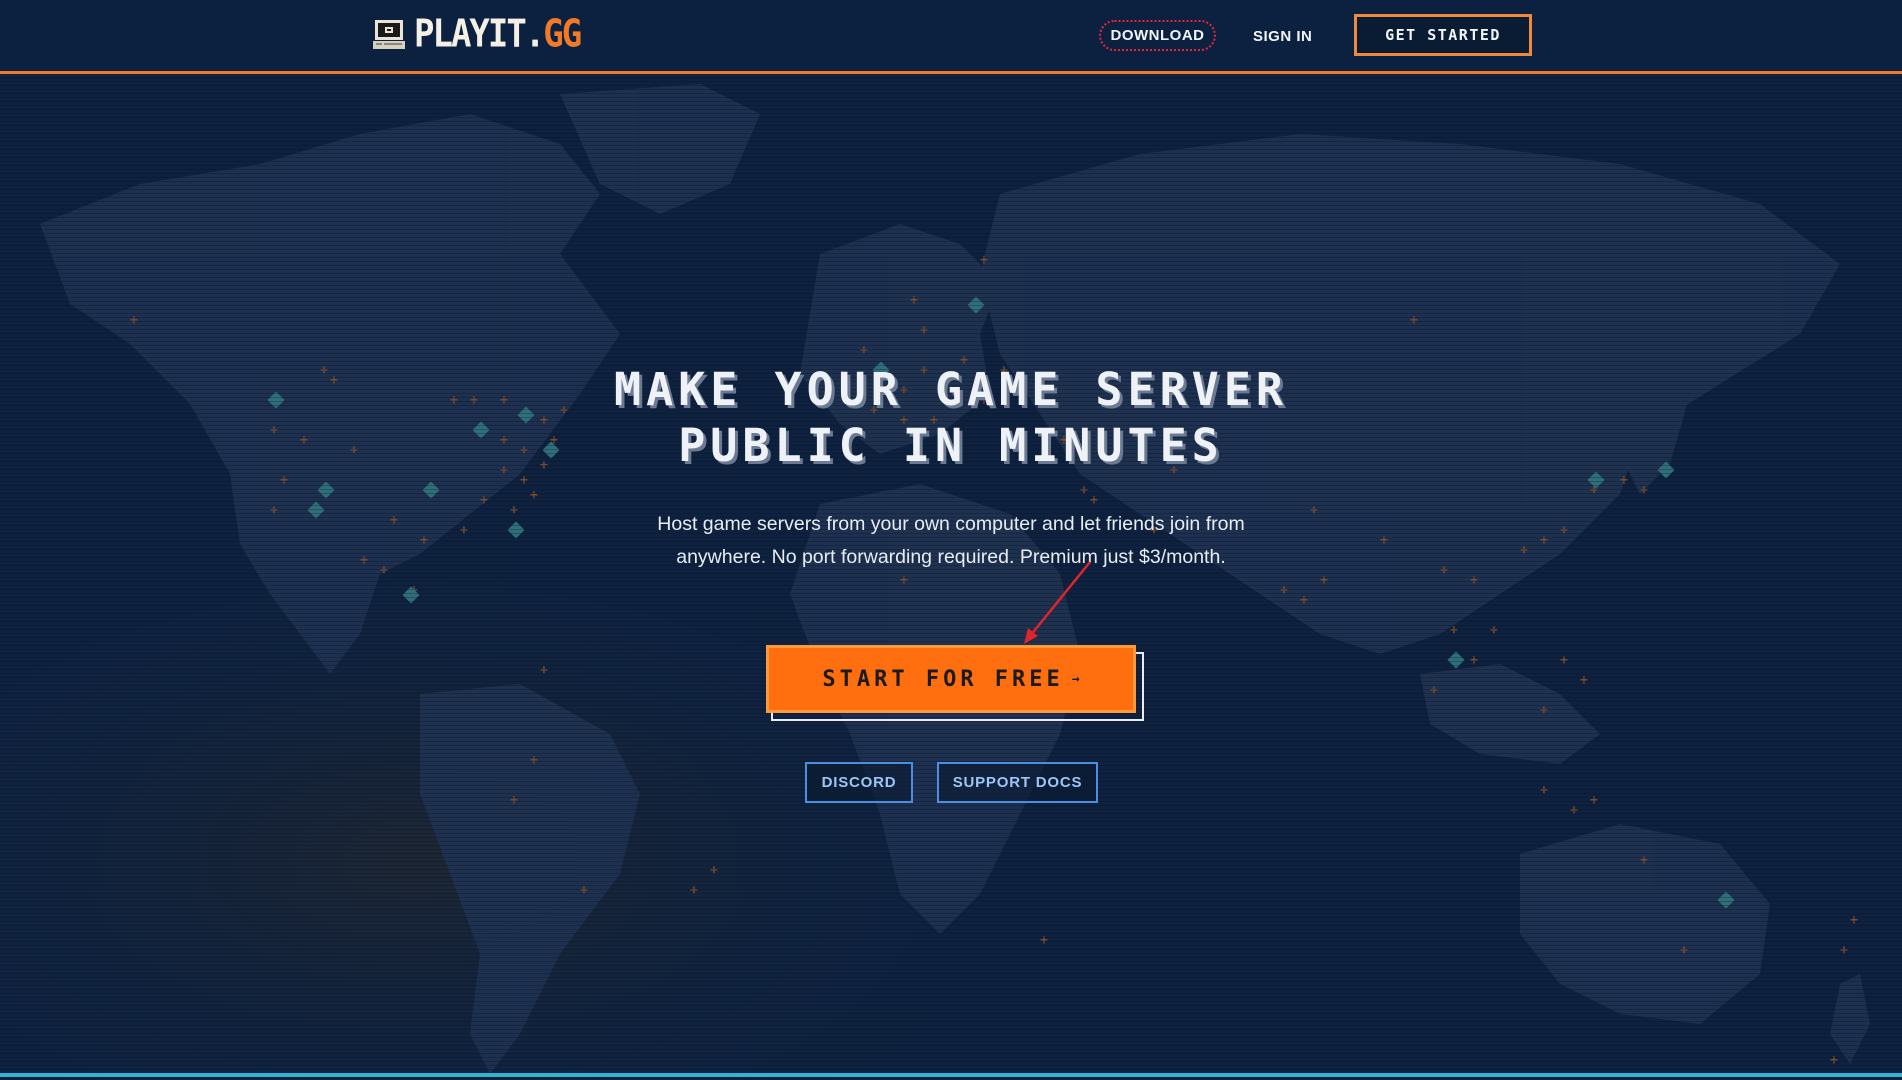  What do you see at coordinates (1282, 36) in the screenshot?
I see `sign-in-link: SIGN IN` at bounding box center [1282, 36].